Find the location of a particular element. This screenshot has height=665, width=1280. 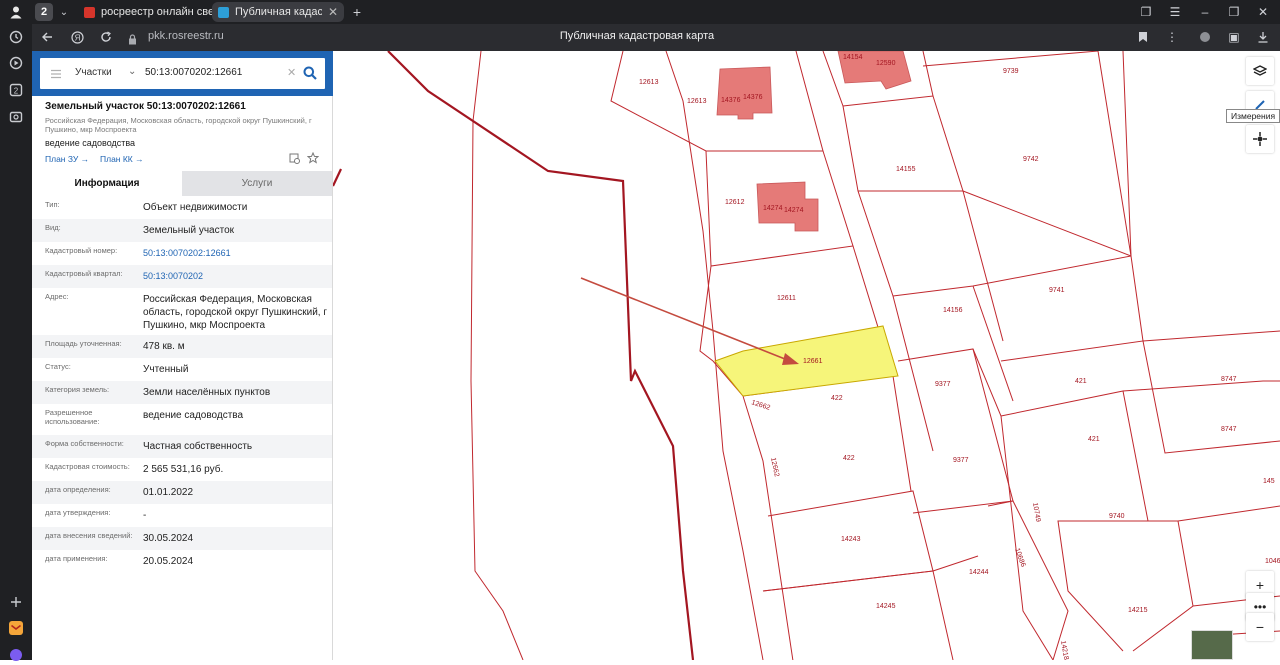

favorite-star-icon is located at coordinates (313, 157).